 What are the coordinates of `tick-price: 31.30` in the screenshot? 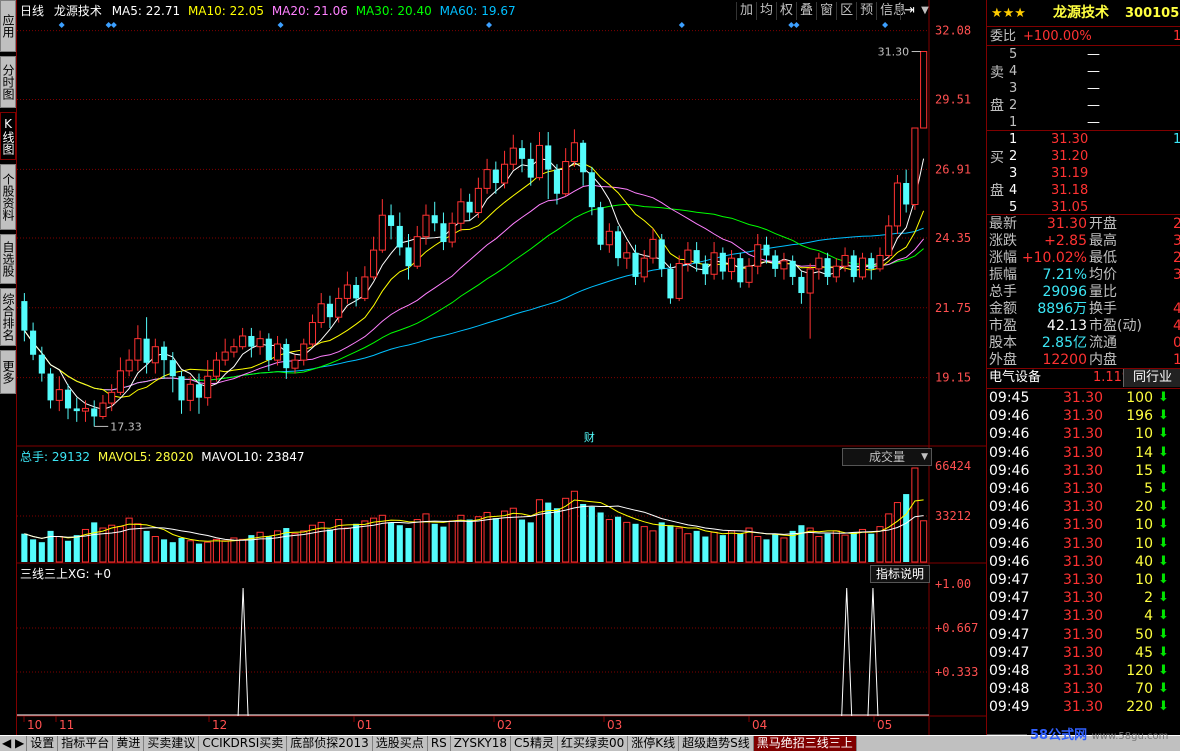 It's located at (1083, 634).